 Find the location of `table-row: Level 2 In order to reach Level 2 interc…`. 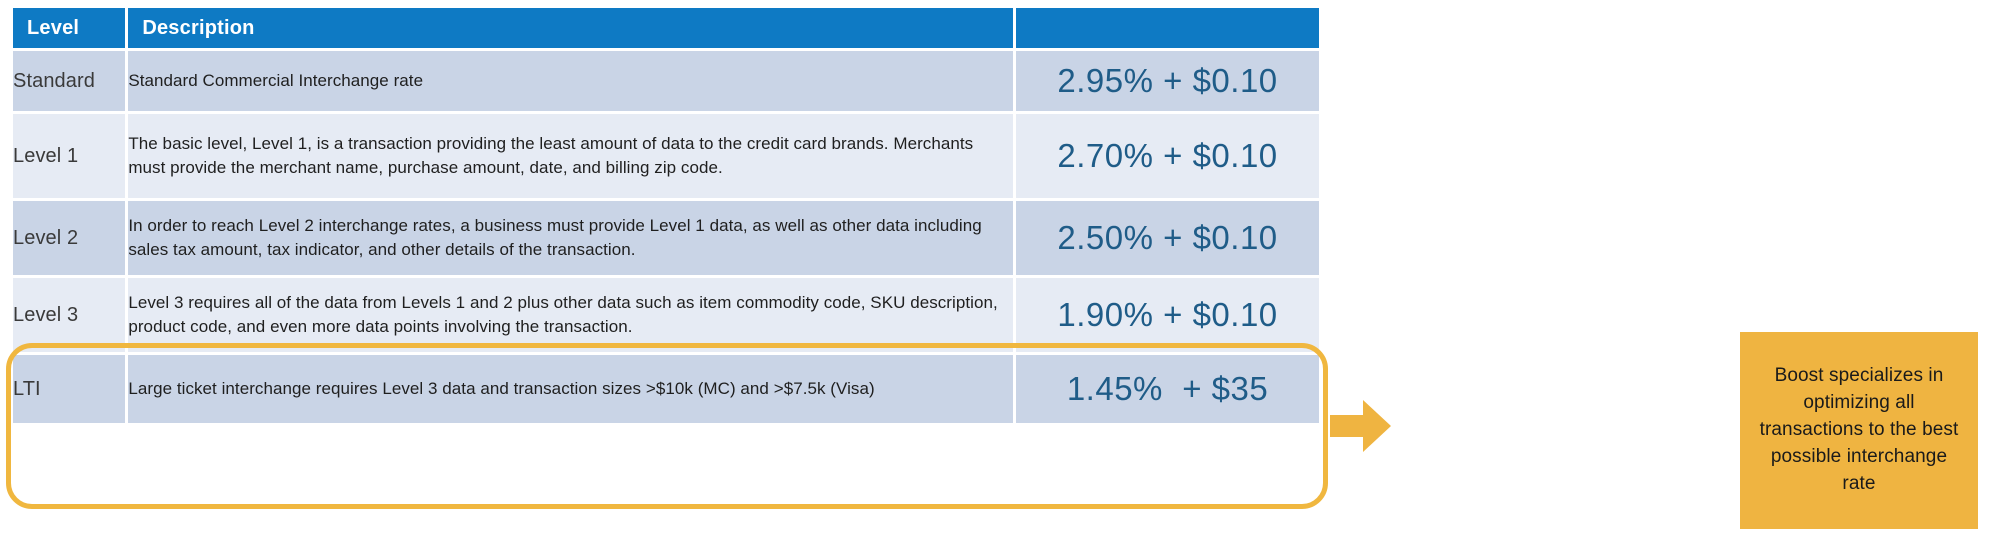

table-row: Level 2 In order to reach Level 2 interc… is located at coordinates (666, 238).